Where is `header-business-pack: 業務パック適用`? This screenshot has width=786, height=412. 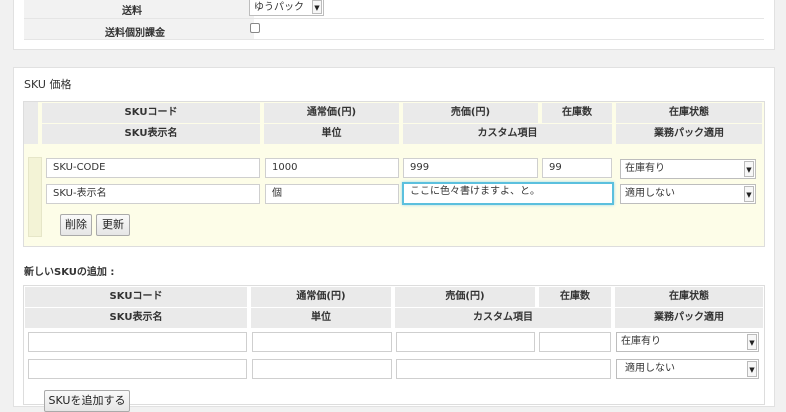 header-business-pack: 業務パック適用 is located at coordinates (689, 134).